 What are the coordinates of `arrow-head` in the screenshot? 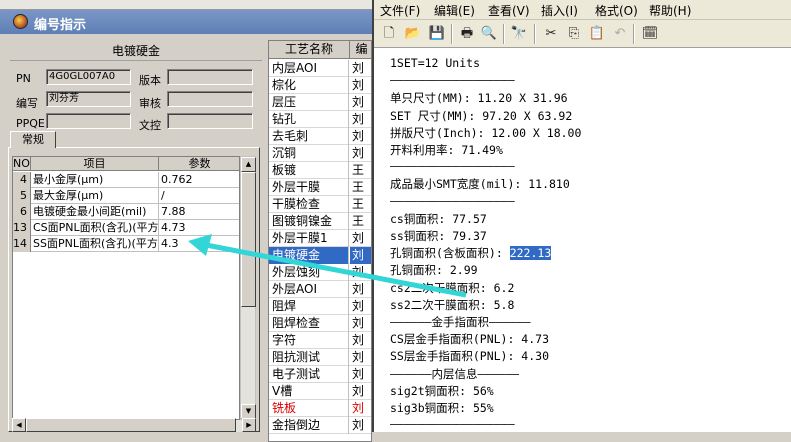 It's located at (200, 245).